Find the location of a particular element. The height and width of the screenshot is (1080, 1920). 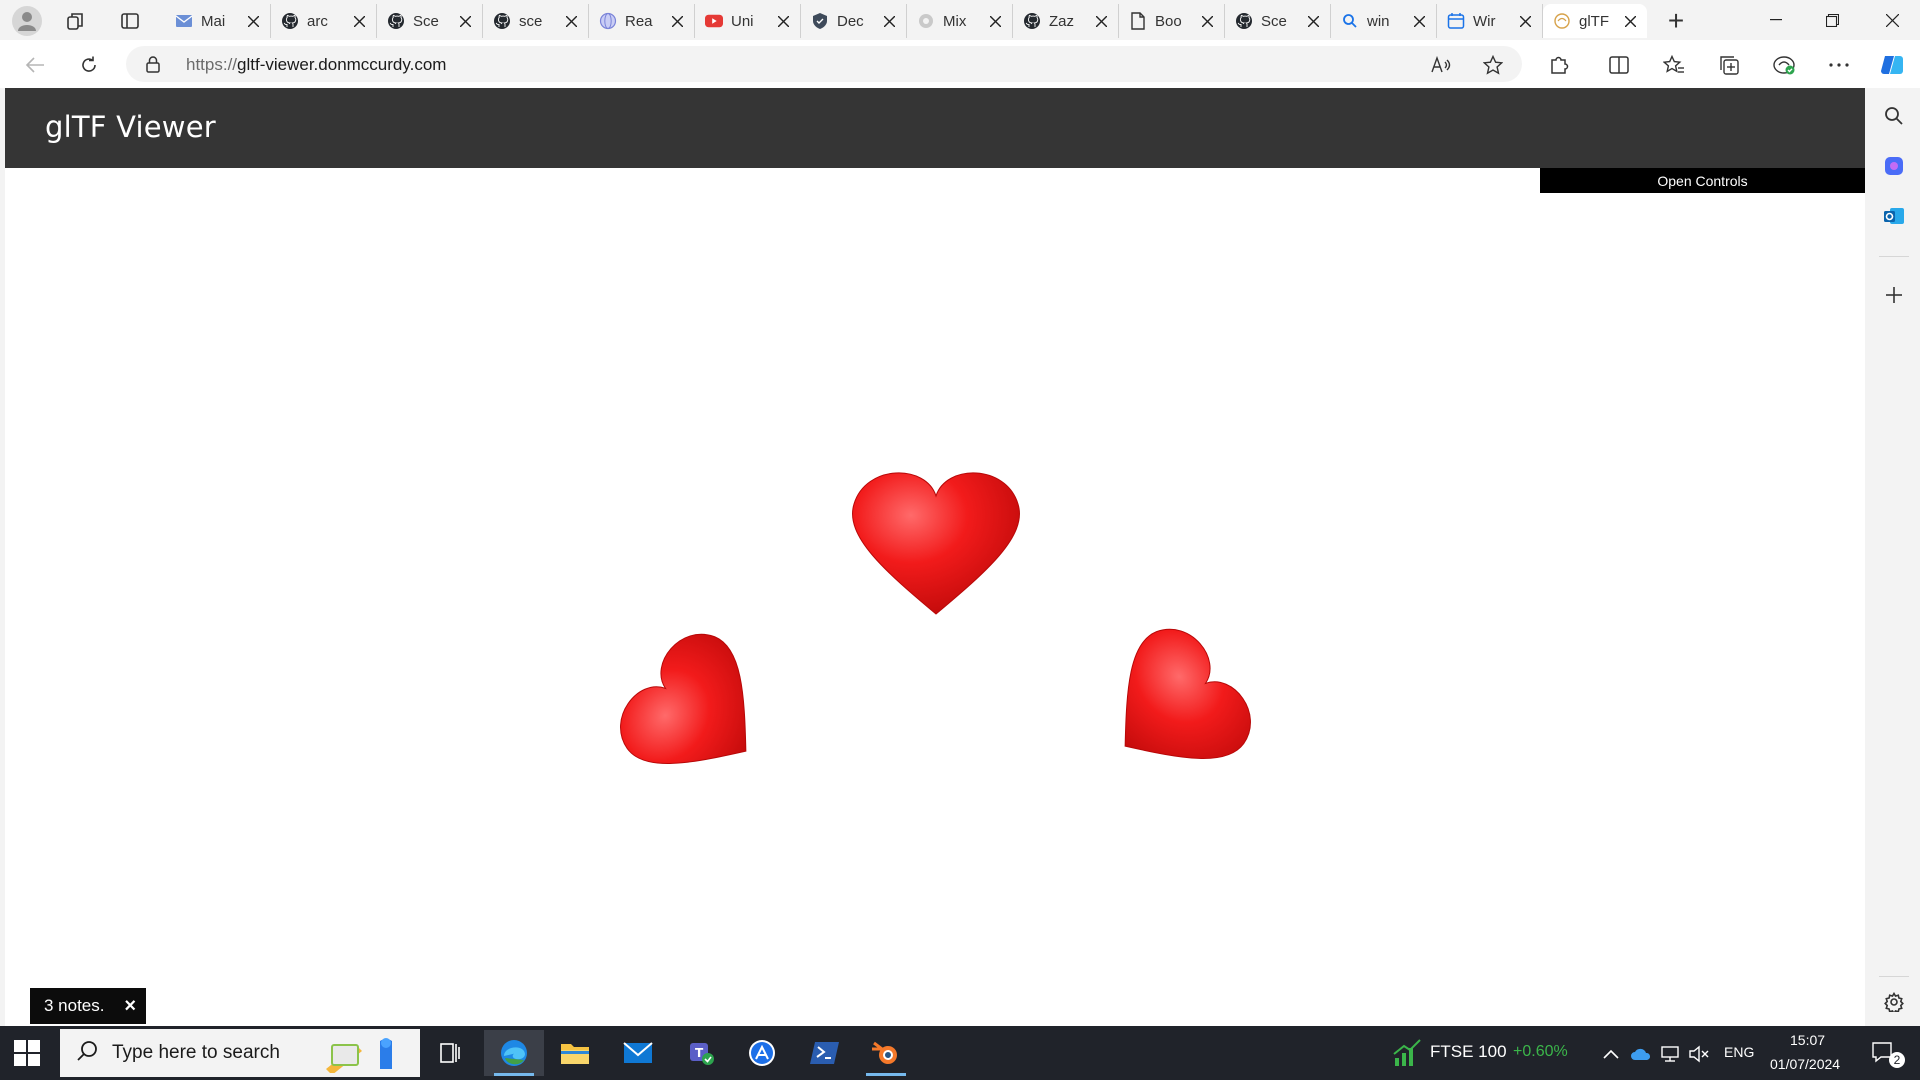

favorites-icon is located at coordinates (1674, 65).